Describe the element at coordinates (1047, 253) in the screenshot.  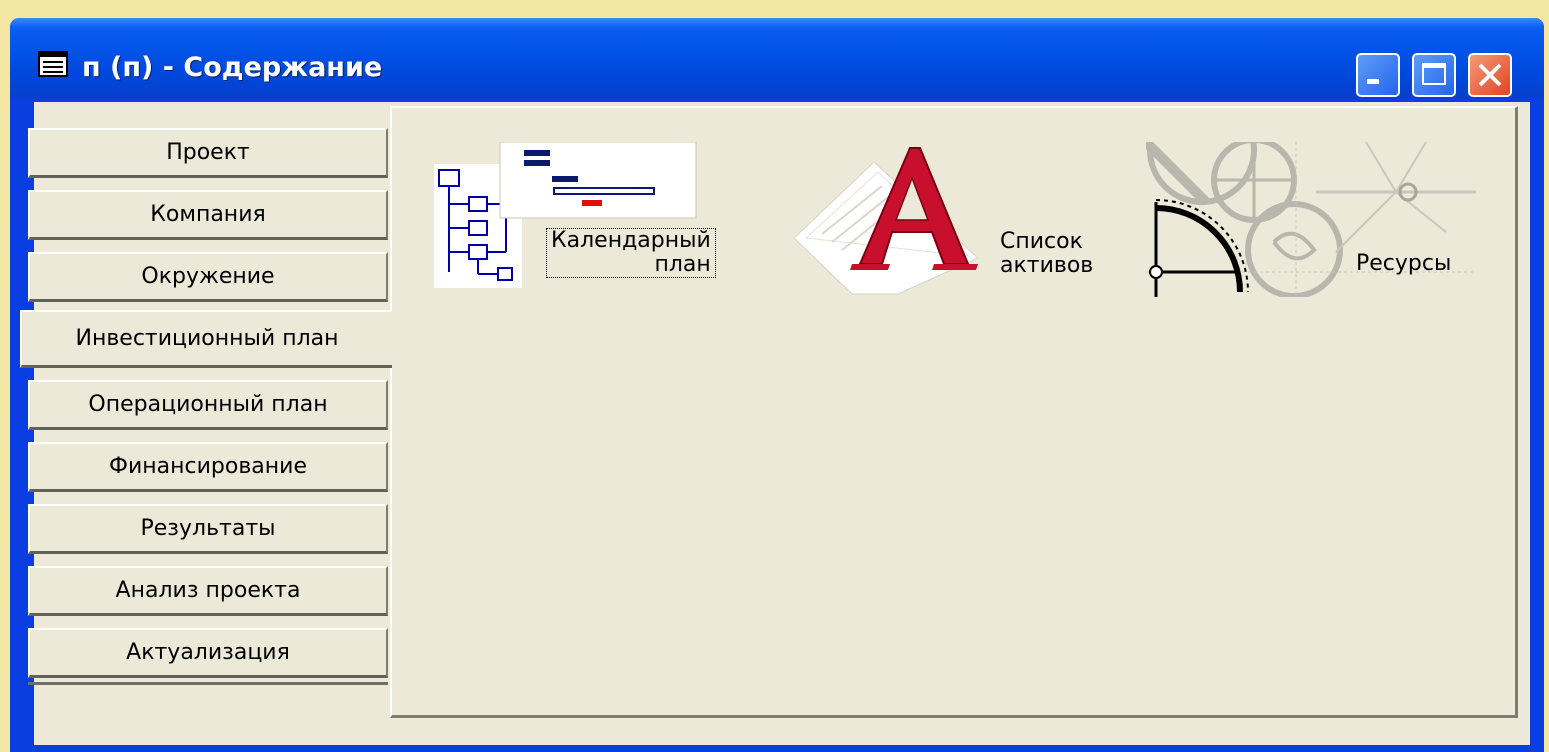
I see `module-asset-list-label: Список активов` at that location.